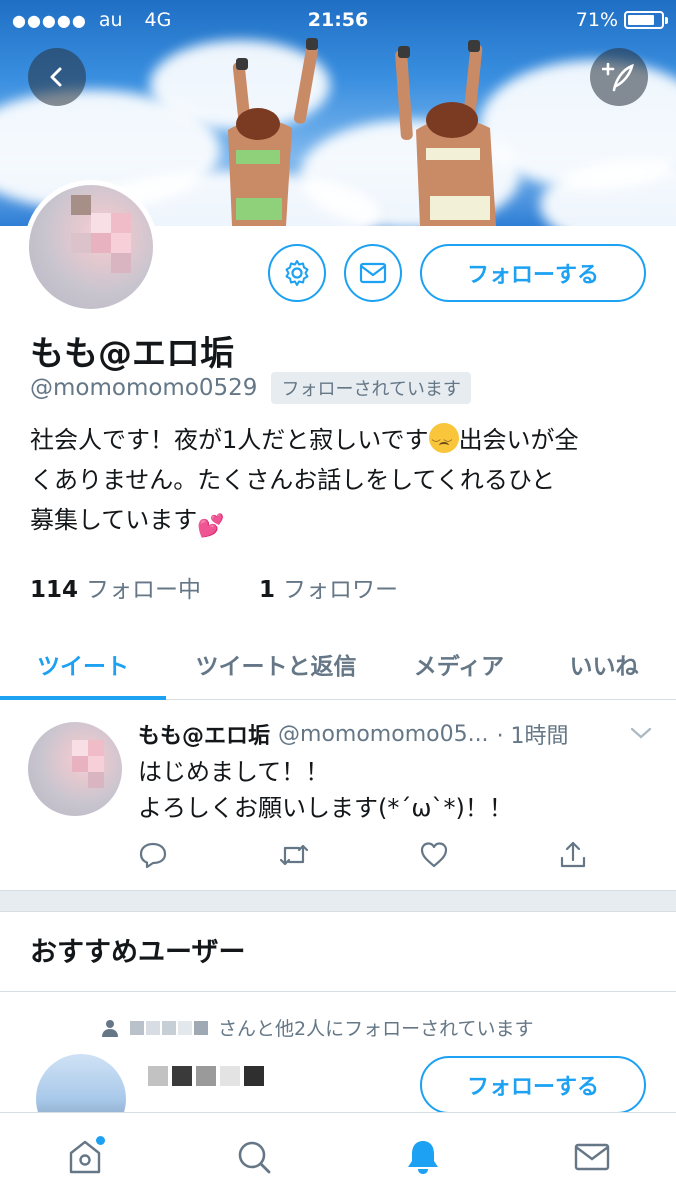  I want to click on retweet-icon, so click(294, 855).